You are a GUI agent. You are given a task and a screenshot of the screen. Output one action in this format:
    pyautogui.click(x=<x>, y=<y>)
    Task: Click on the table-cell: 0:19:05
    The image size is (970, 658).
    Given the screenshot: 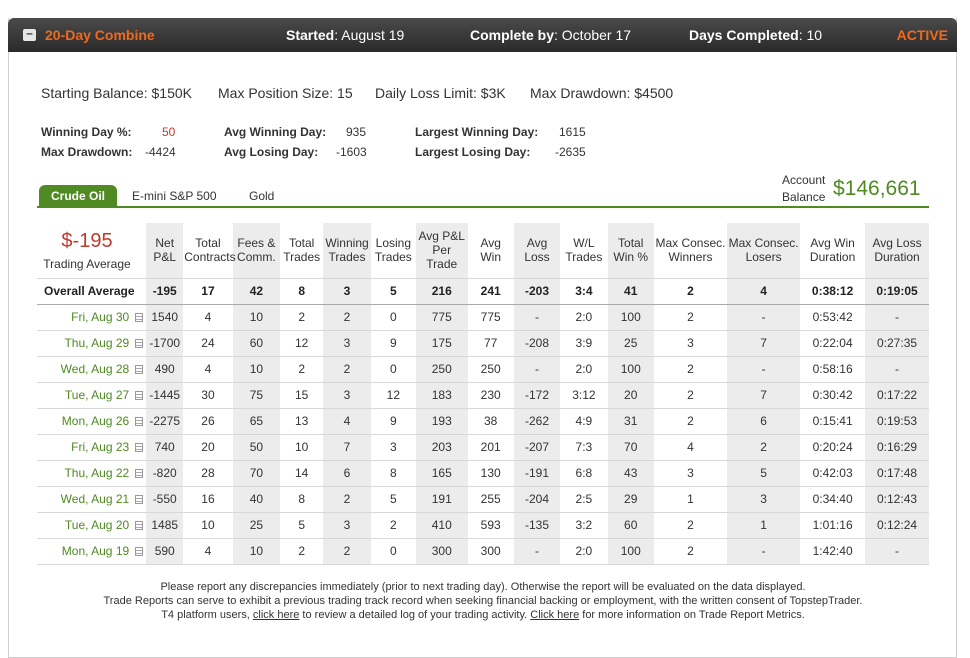 What is the action you would take?
    pyautogui.click(x=897, y=291)
    